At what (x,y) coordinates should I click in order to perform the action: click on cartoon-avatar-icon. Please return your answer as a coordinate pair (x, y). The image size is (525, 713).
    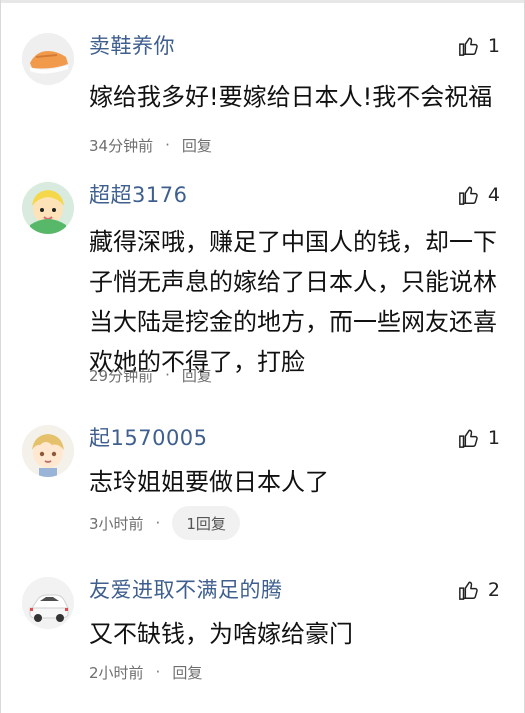
    Looking at the image, I should click on (48, 208).